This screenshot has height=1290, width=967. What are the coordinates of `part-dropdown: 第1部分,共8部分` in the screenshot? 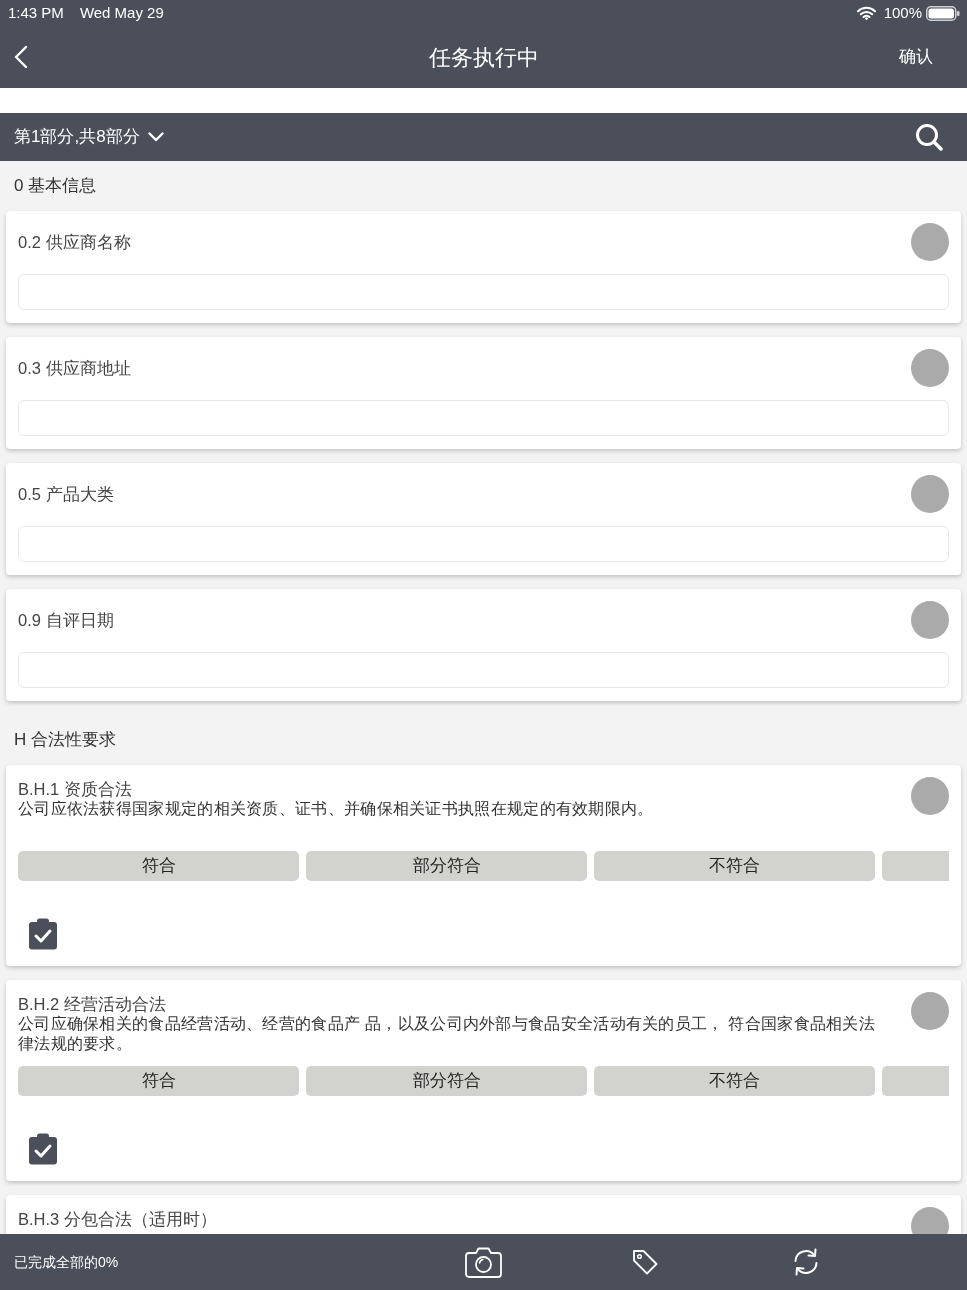 It's located at (89, 137).